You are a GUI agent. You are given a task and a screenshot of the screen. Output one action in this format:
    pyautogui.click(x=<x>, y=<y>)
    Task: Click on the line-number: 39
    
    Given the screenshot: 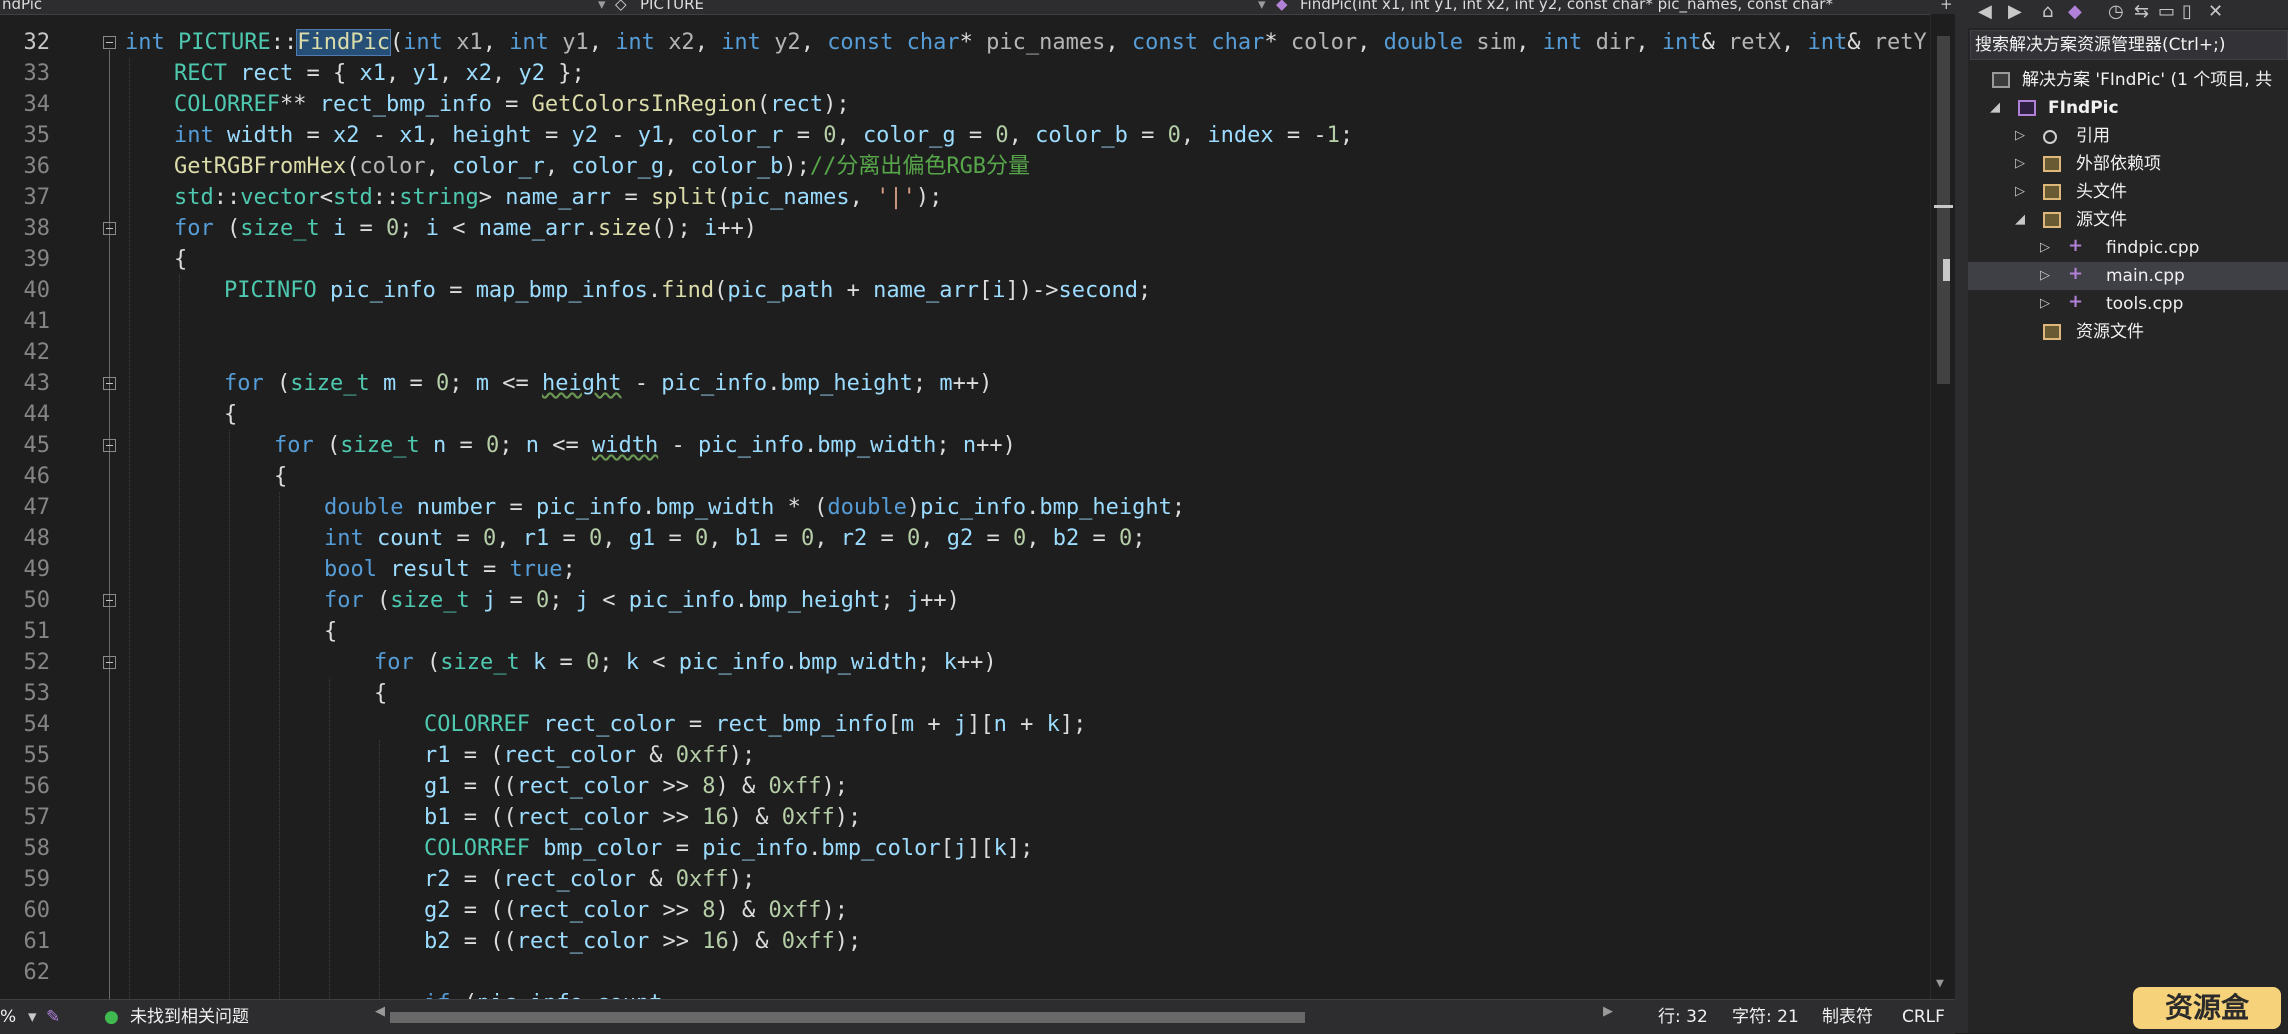 What is the action you would take?
    pyautogui.click(x=37, y=259)
    